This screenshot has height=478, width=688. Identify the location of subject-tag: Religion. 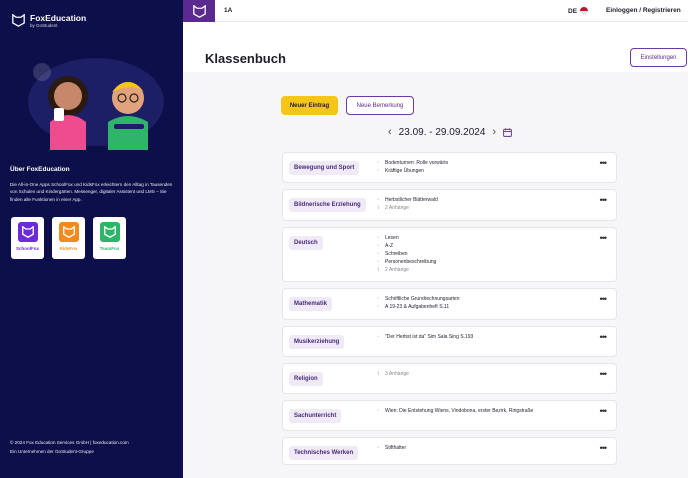
(306, 379).